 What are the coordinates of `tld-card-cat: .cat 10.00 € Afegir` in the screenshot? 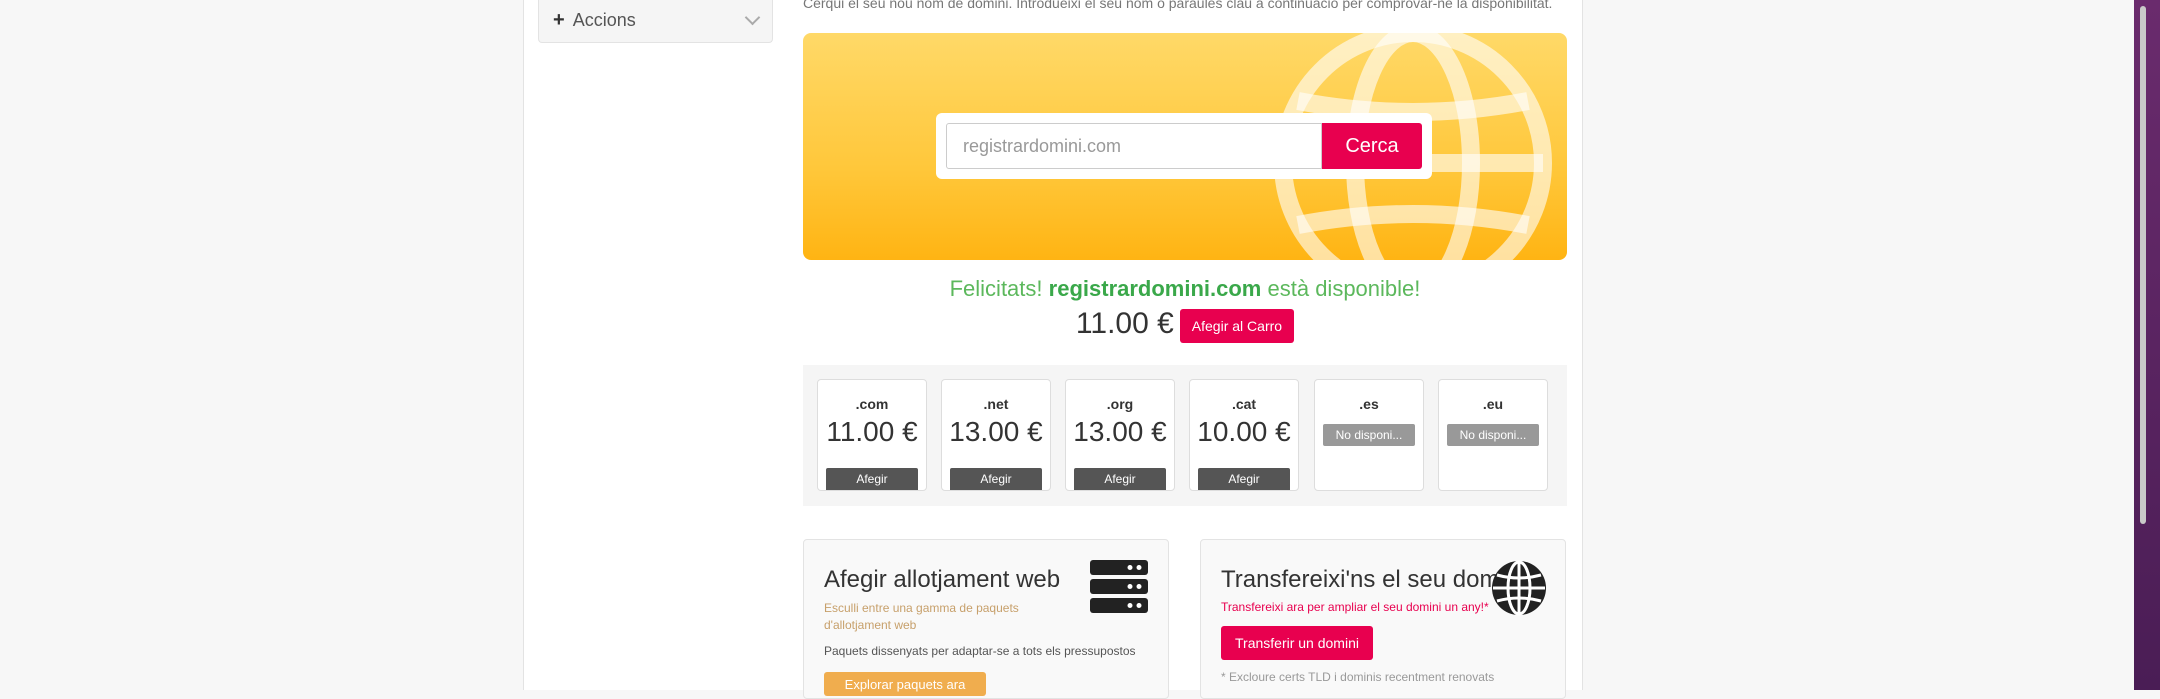 It's located at (1244, 435).